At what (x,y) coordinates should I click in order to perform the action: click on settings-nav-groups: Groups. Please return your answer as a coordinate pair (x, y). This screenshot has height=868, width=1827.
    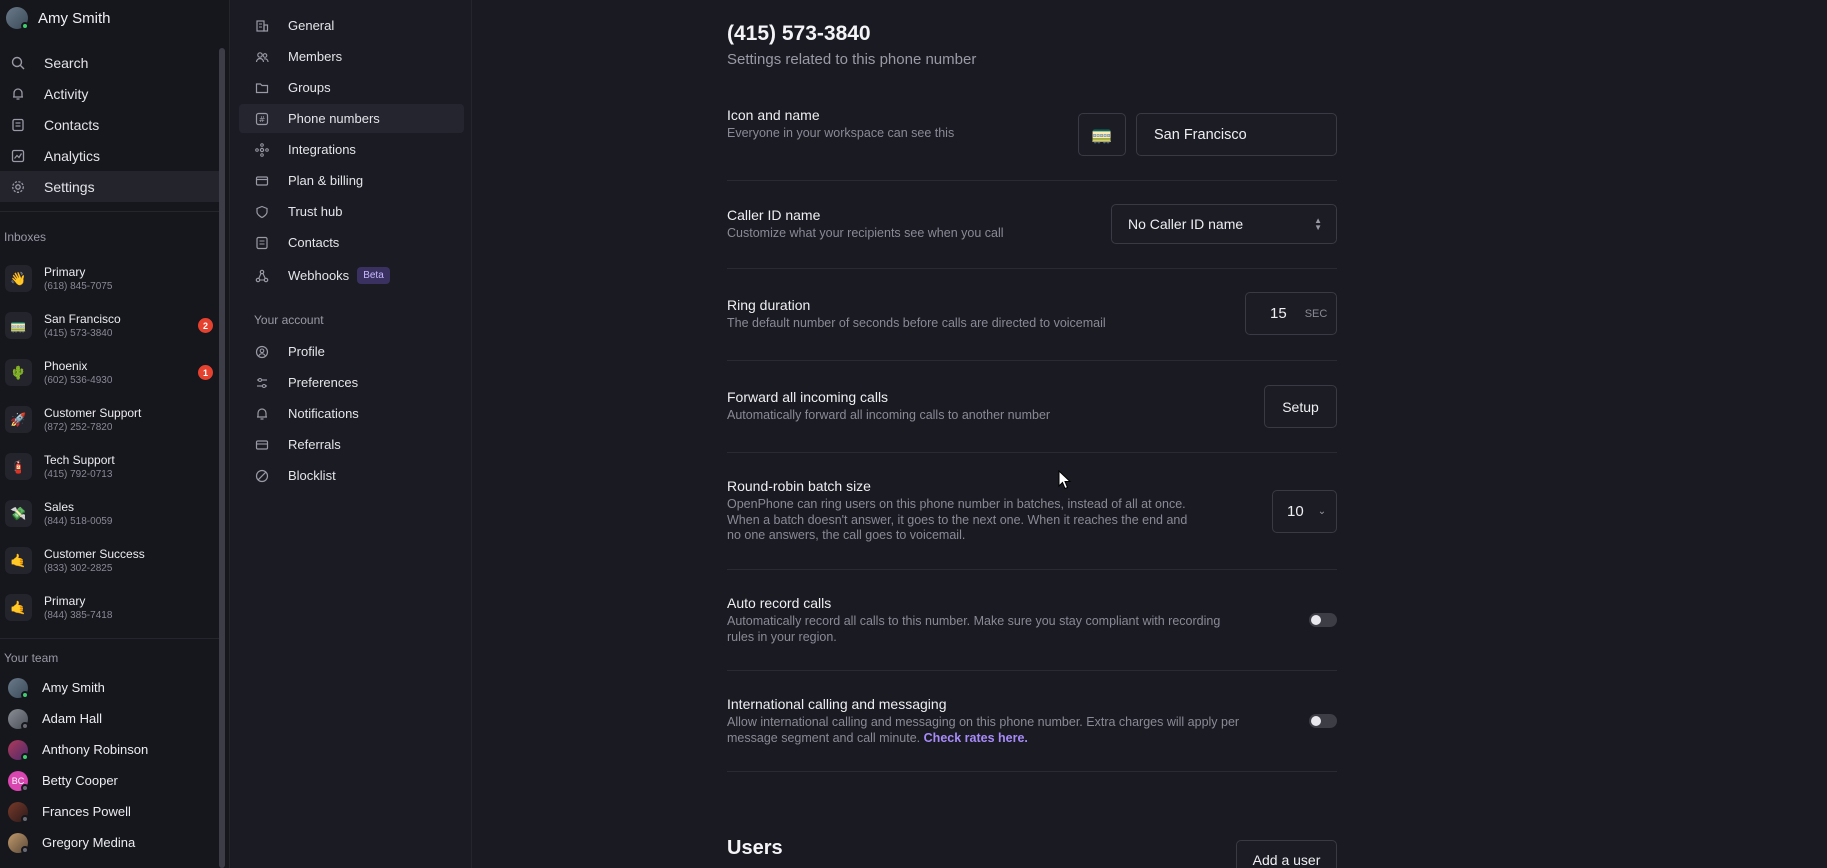
    Looking at the image, I should click on (351, 87).